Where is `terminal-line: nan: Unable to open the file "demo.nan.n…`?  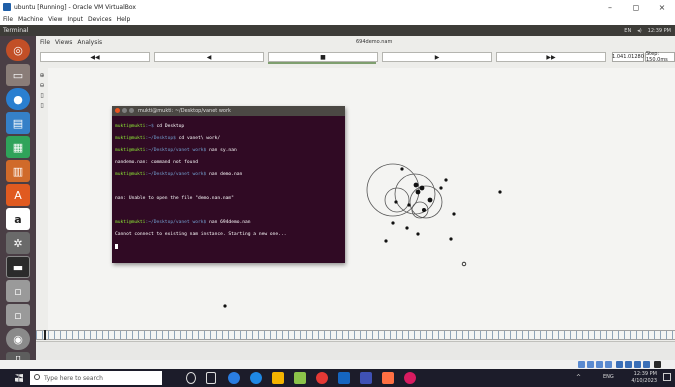
terminal-line: nan: Unable to open the file "demo.nan.n… is located at coordinates (174, 198).